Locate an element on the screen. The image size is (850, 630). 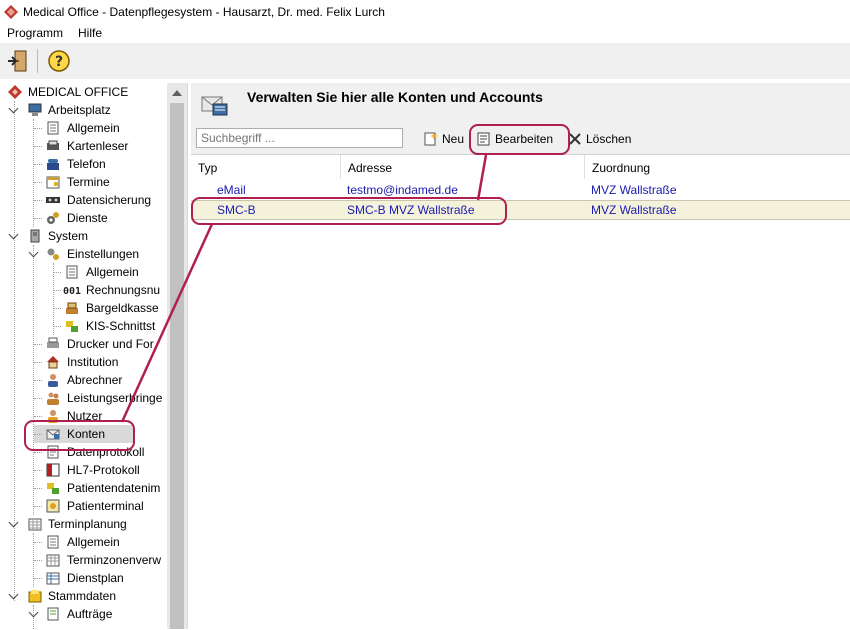
tree-item-label: Drucker und For is located at coordinates (110, 344).